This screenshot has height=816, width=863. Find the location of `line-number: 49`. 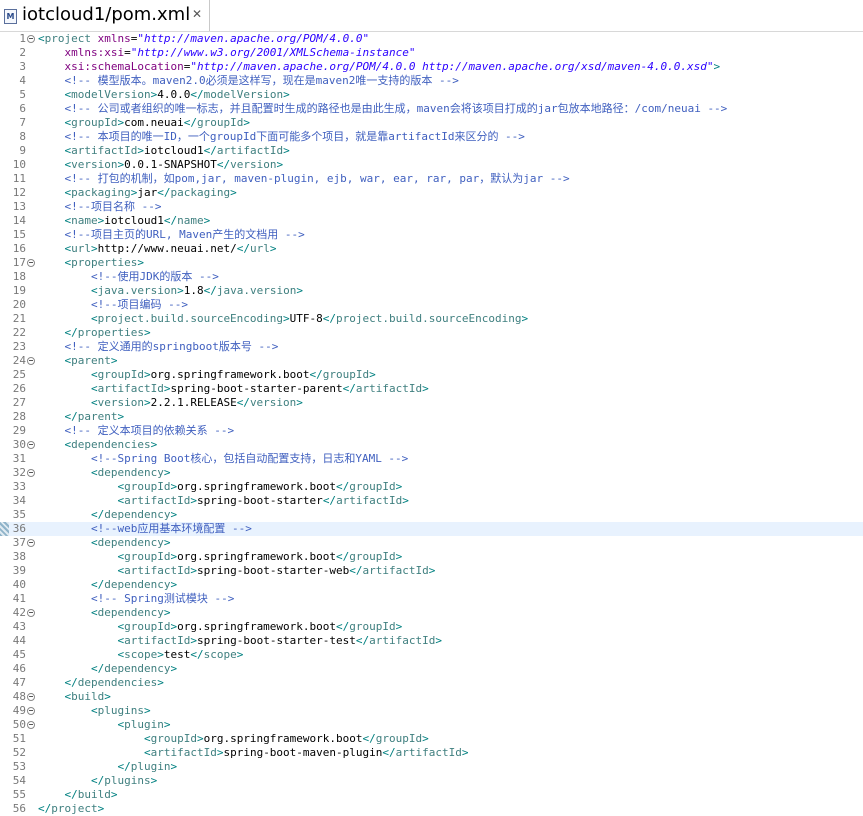

line-number: 49 is located at coordinates (19, 710).